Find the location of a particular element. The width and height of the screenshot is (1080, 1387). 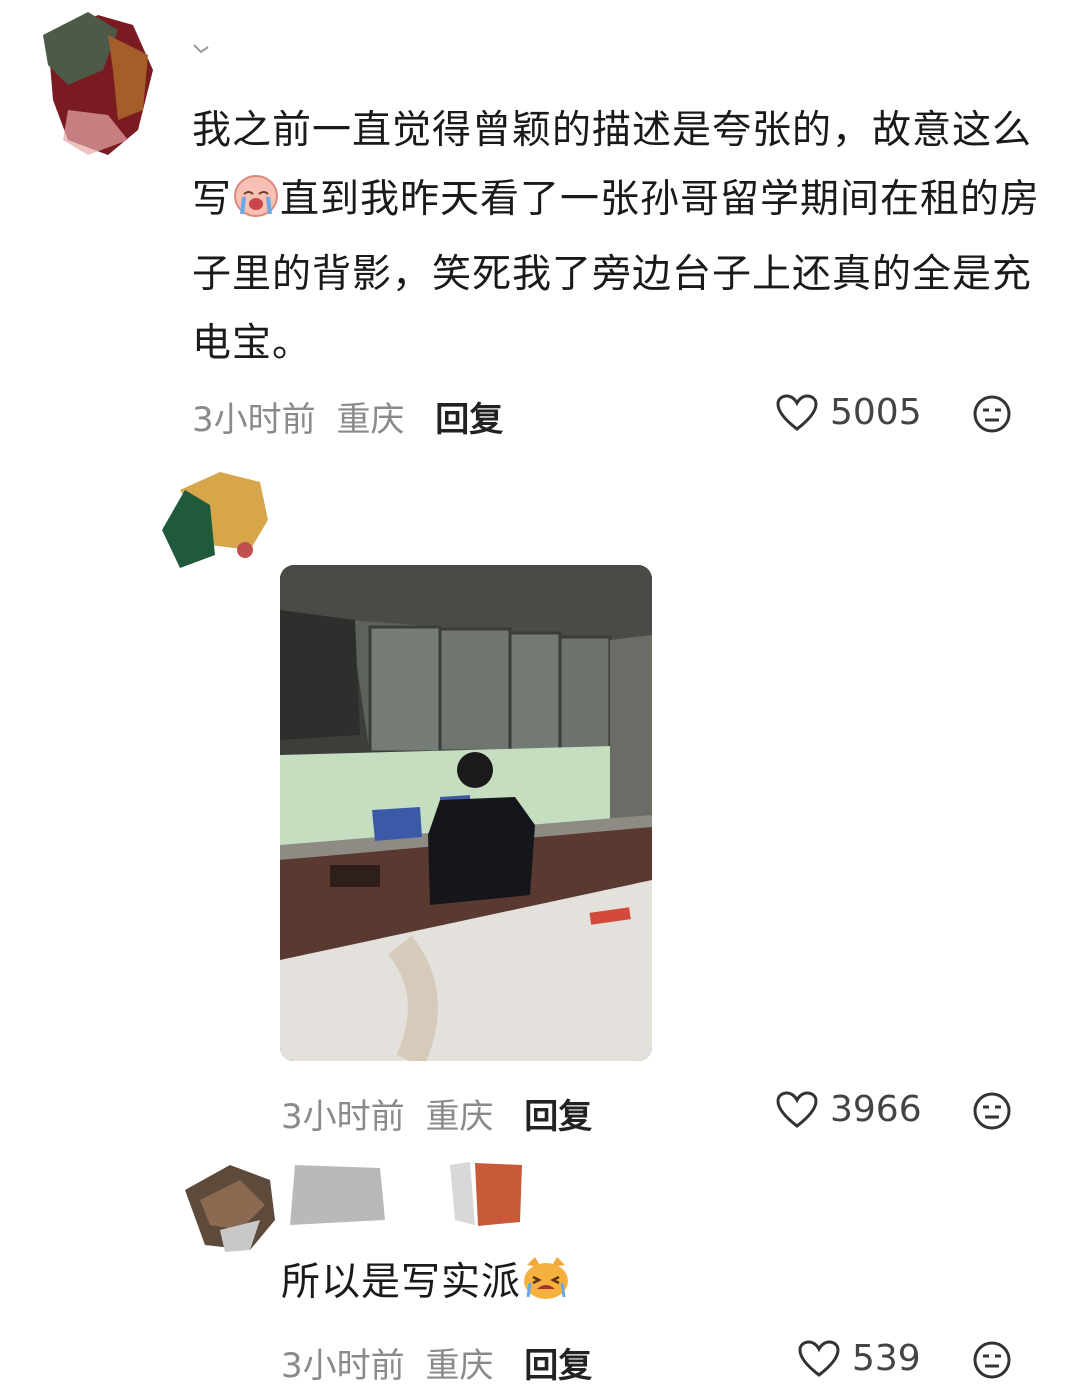

crying-cat-icon is located at coordinates (546, 1288).